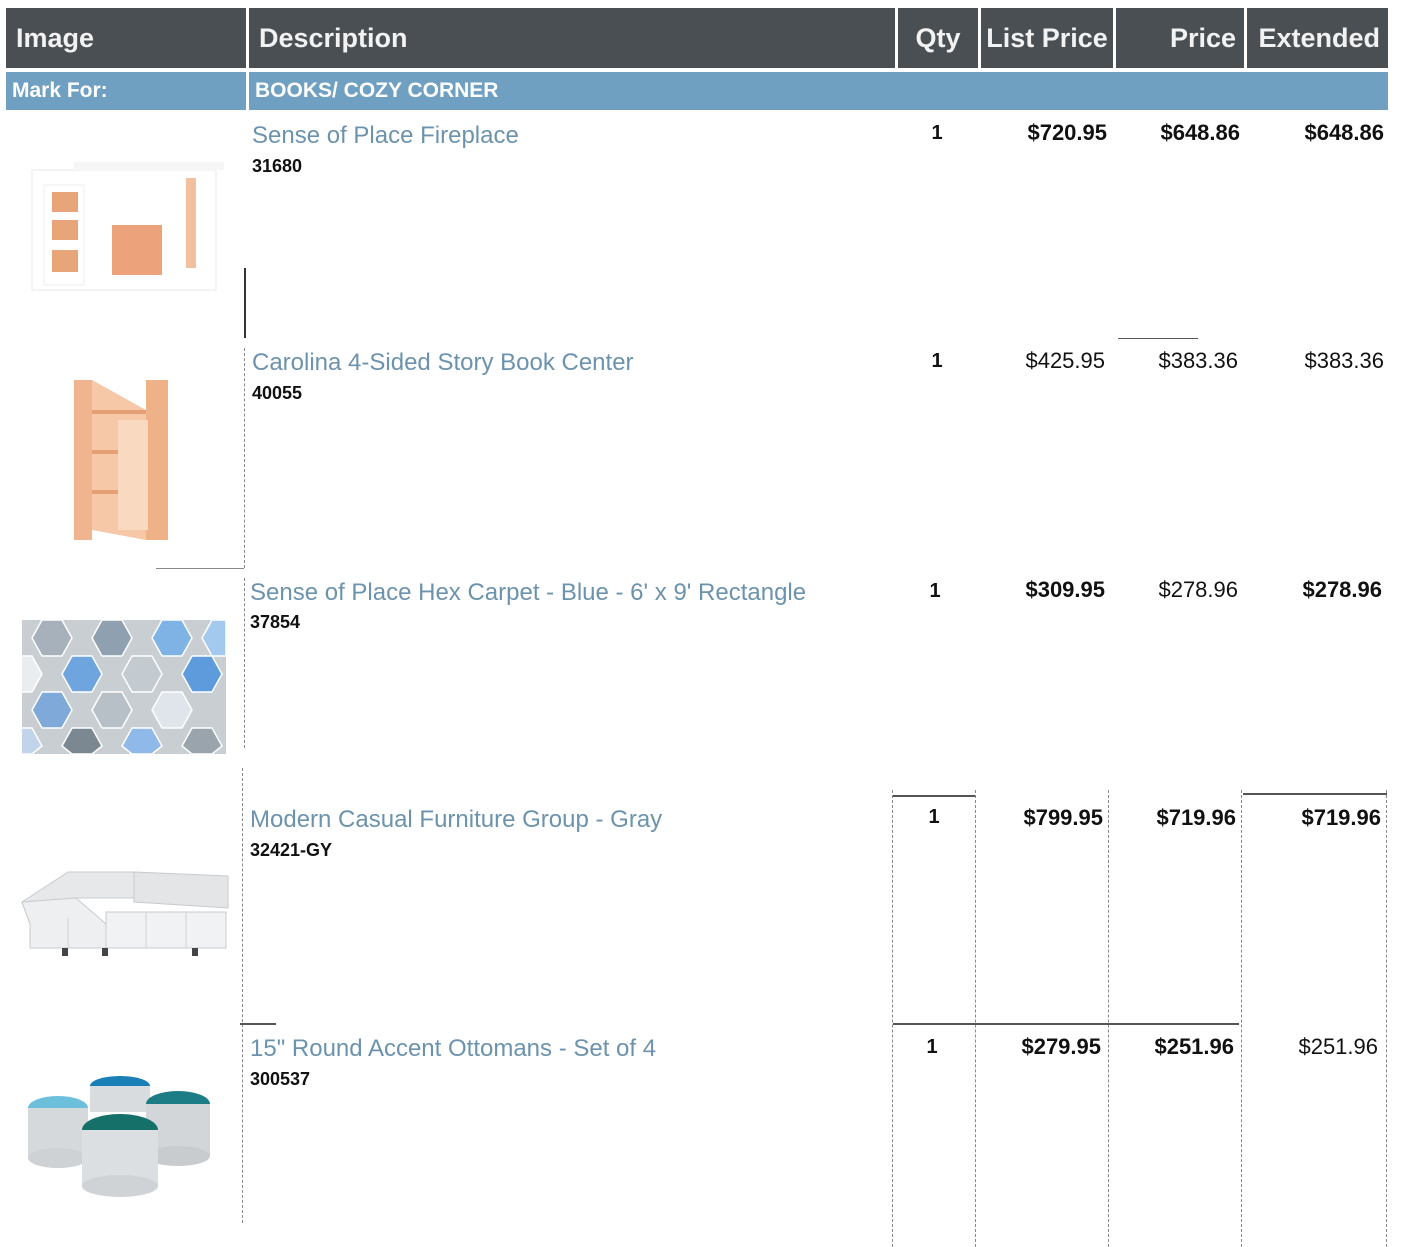 This screenshot has height=1247, width=1402. What do you see at coordinates (1180, 38) in the screenshot?
I see `header-price: Price` at bounding box center [1180, 38].